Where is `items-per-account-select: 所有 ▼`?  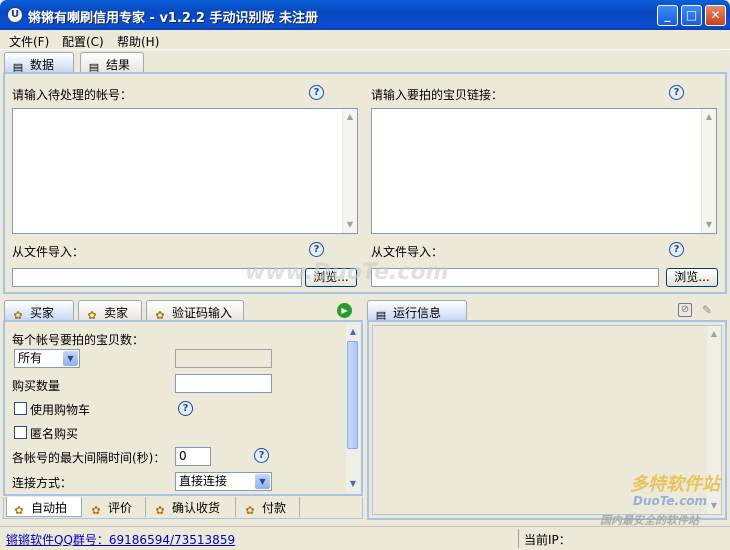
items-per-account-select: 所有 ▼ is located at coordinates (47, 358).